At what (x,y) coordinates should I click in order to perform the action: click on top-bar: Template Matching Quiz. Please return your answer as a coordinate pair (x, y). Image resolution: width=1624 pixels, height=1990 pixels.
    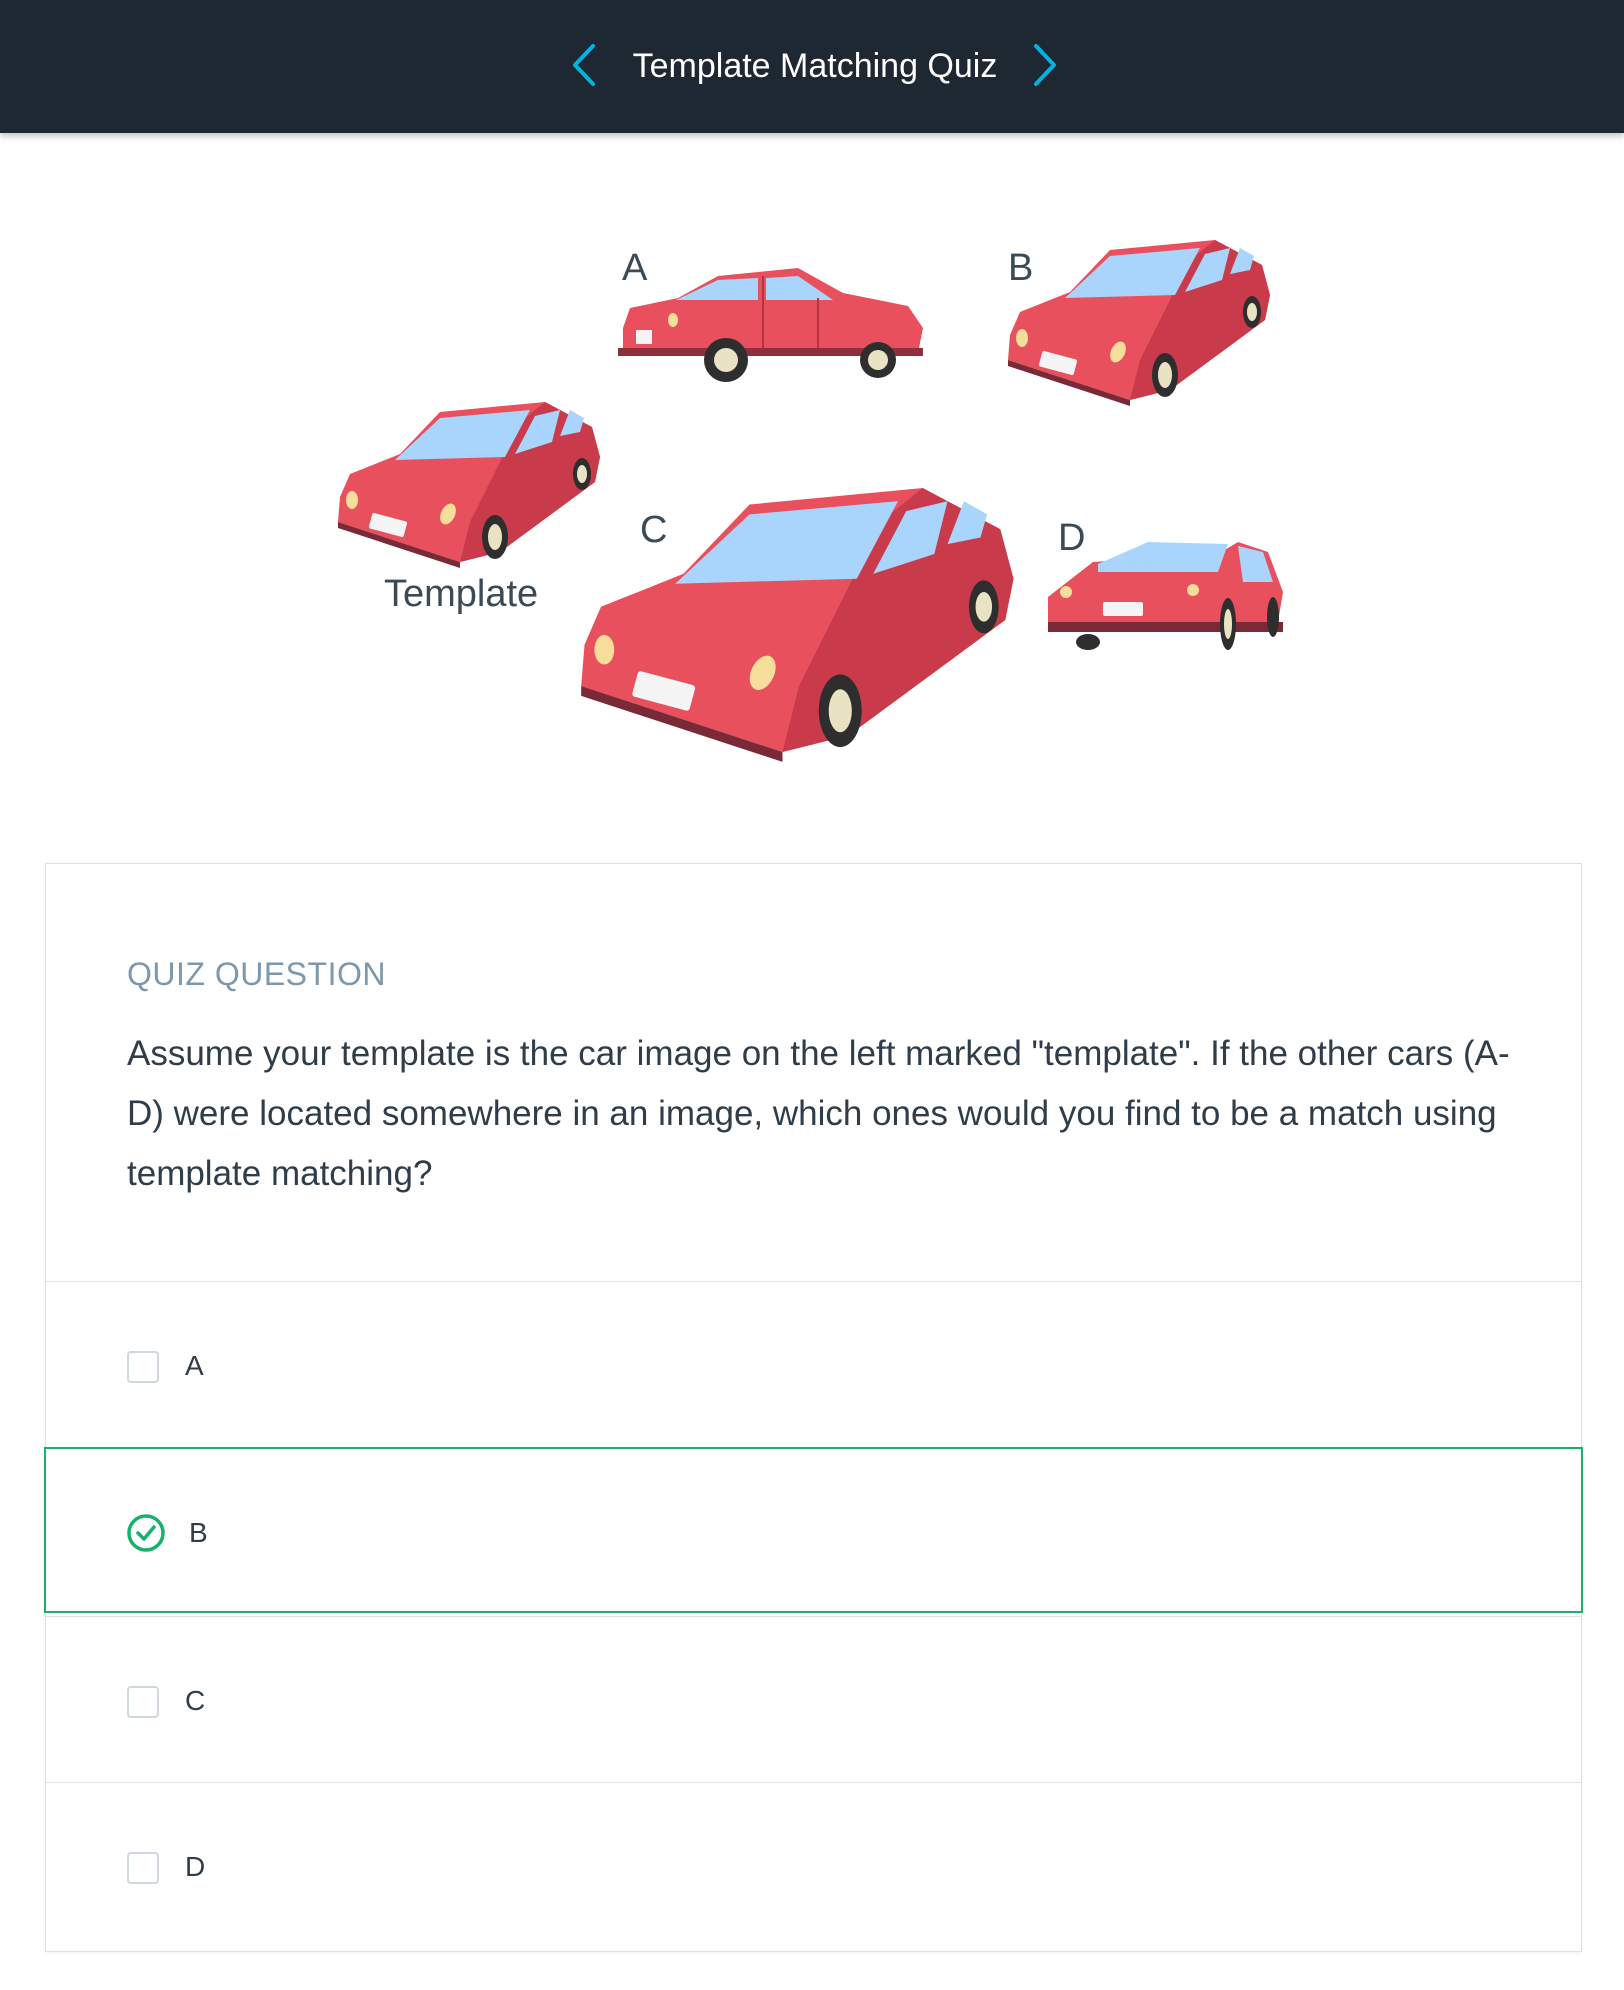
    Looking at the image, I should click on (812, 66).